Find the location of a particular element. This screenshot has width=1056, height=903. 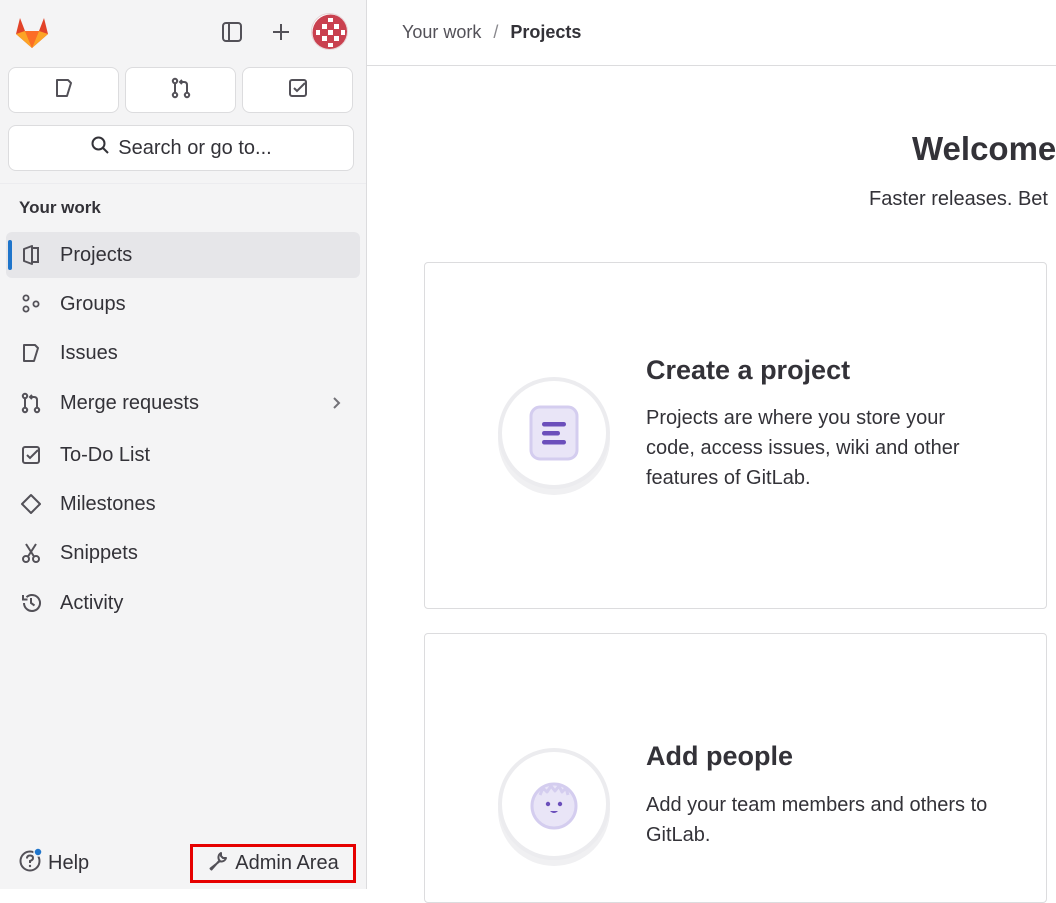

gitlab-logo-icon is located at coordinates (32, 32).